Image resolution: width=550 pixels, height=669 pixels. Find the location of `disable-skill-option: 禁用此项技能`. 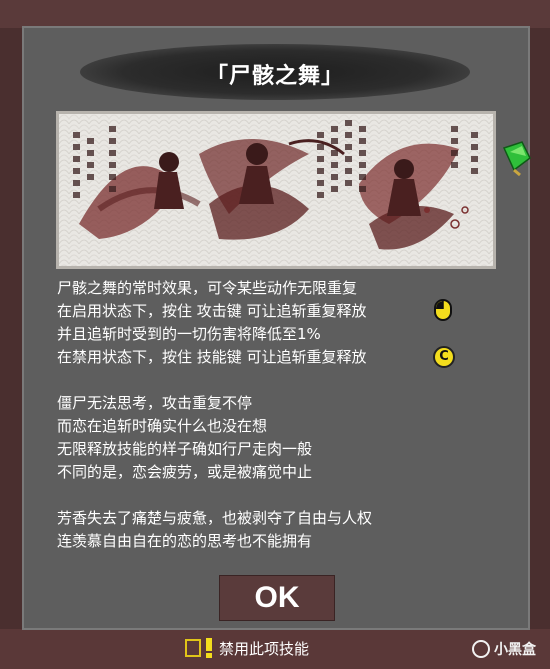

disable-skill-option: 禁用此项技能 is located at coordinates (247, 648).